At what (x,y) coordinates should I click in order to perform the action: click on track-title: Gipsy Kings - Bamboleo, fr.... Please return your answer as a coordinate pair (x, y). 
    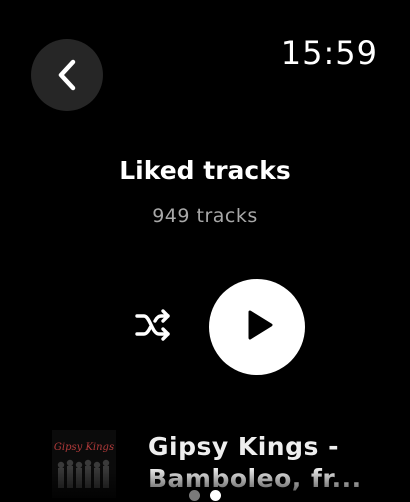
    Looking at the image, I should click on (273, 463).